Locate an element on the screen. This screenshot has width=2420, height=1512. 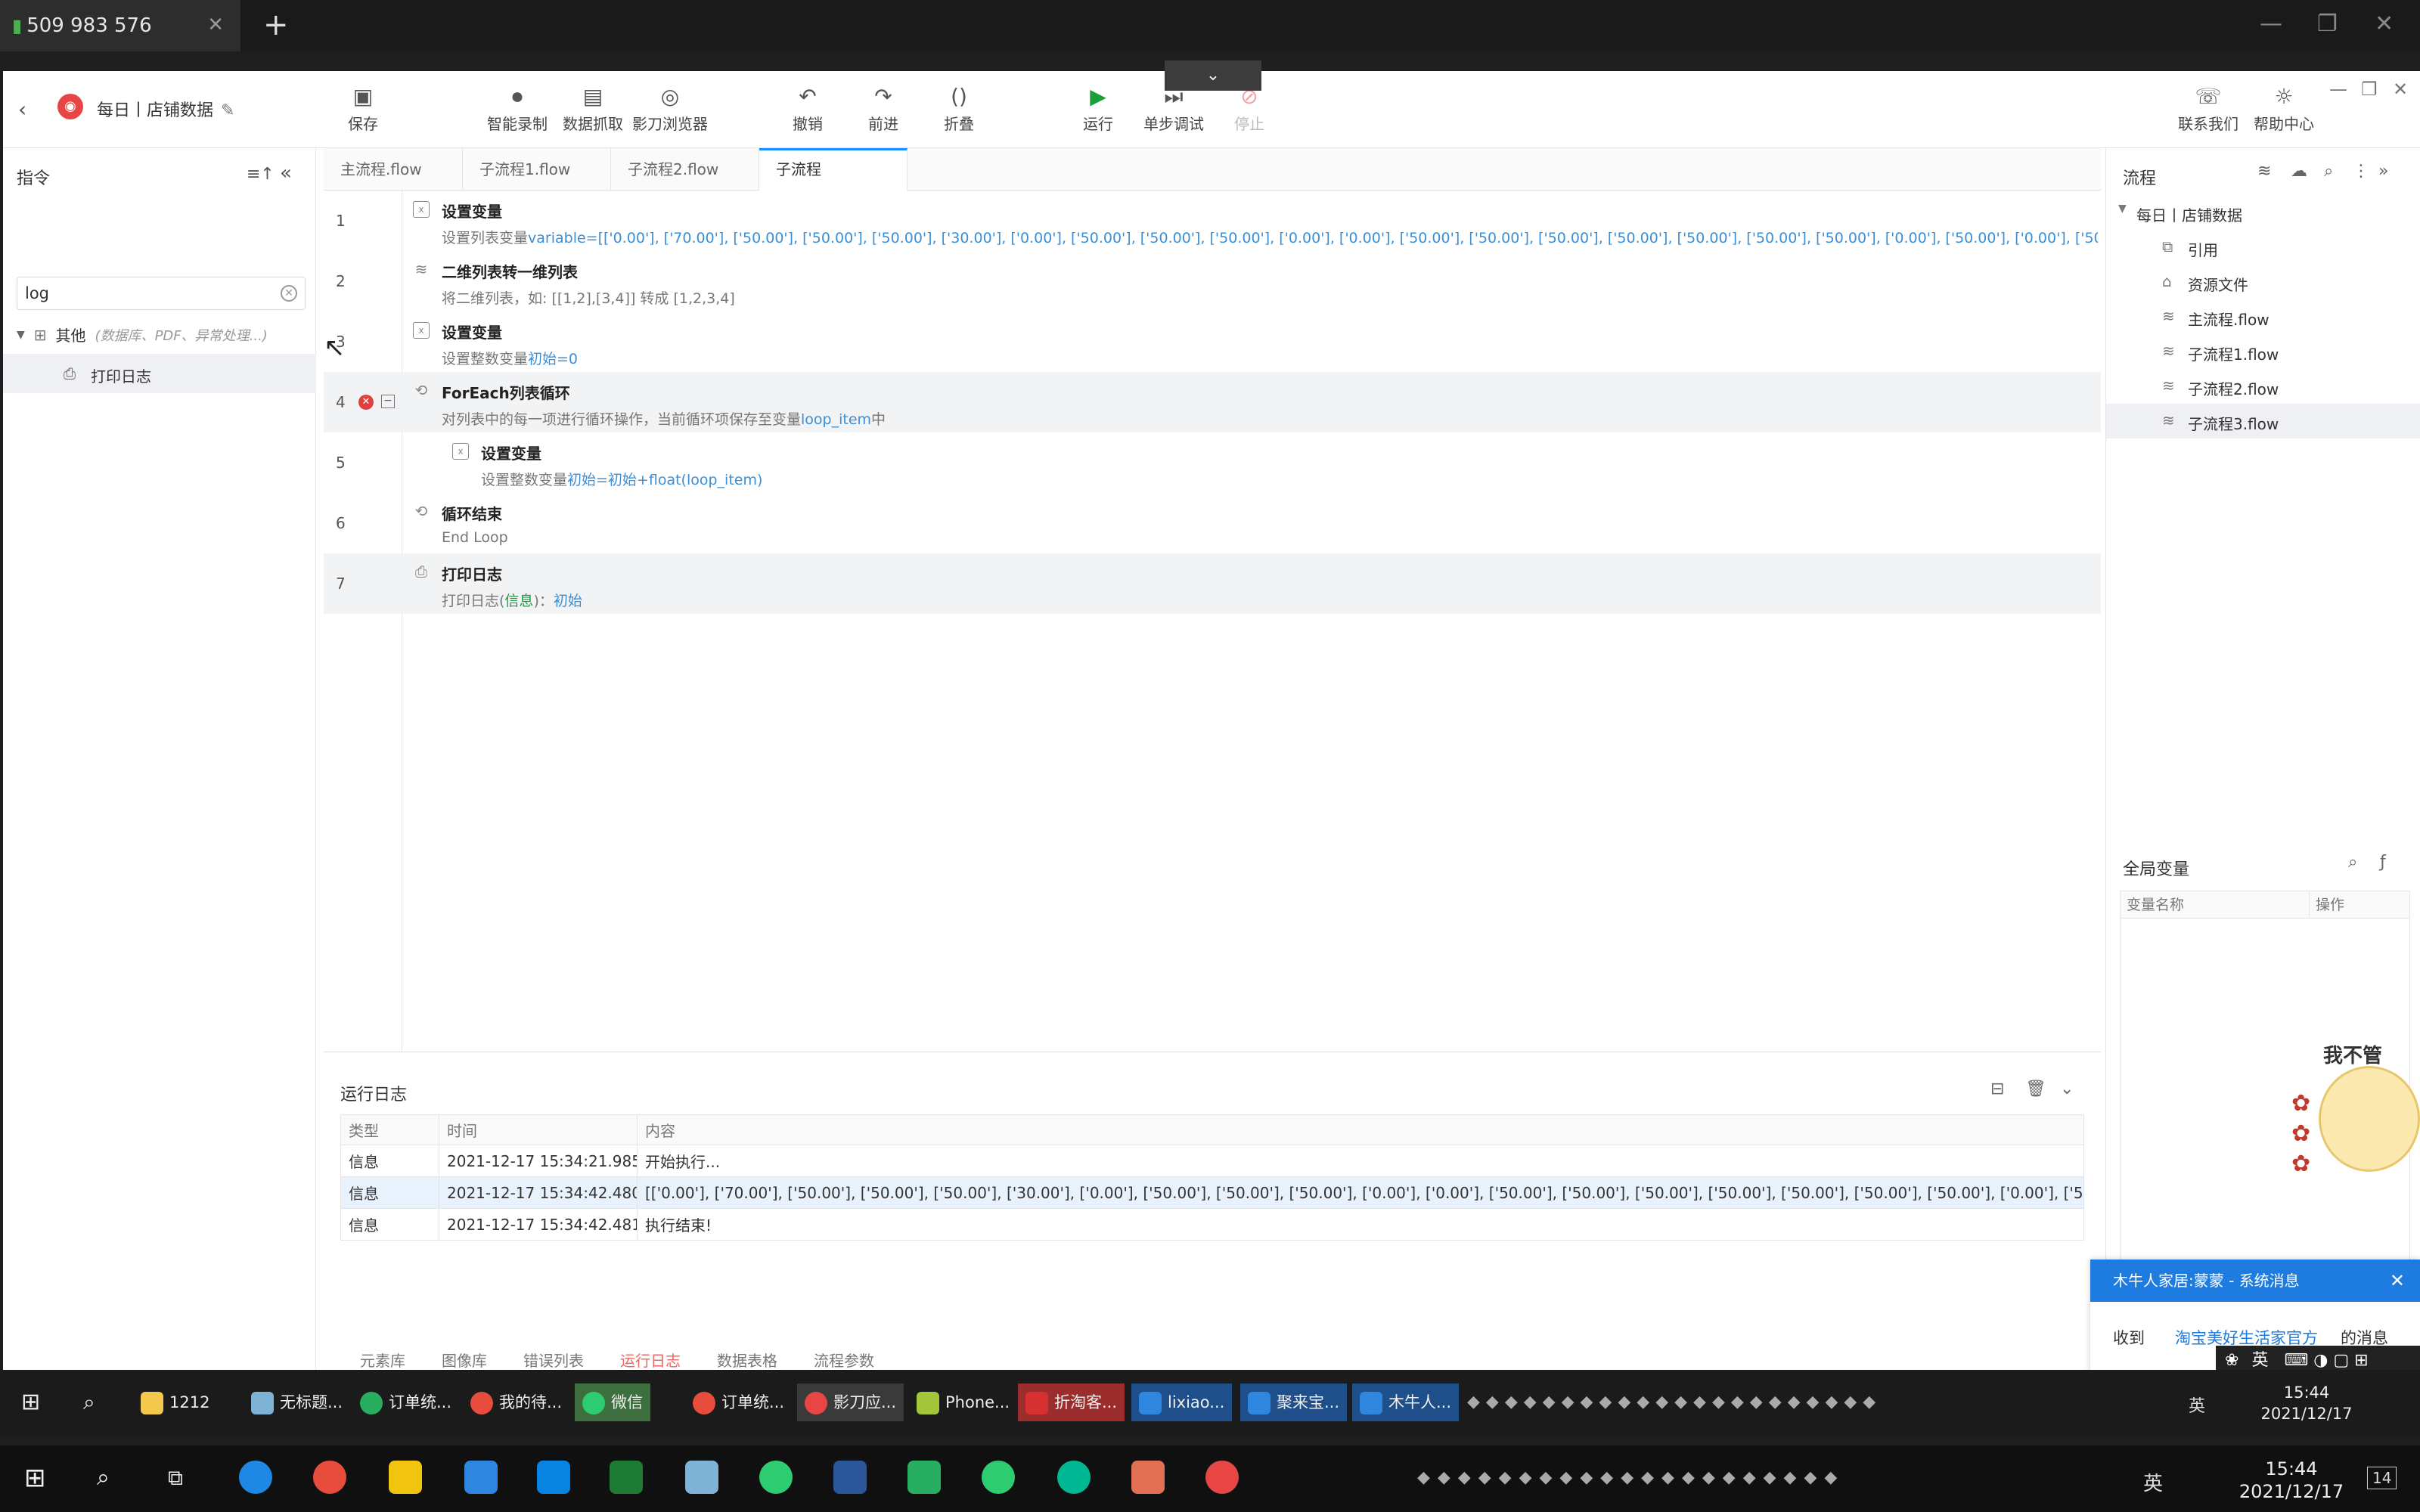
save-button: ▣ 保存 is located at coordinates (363, 108).